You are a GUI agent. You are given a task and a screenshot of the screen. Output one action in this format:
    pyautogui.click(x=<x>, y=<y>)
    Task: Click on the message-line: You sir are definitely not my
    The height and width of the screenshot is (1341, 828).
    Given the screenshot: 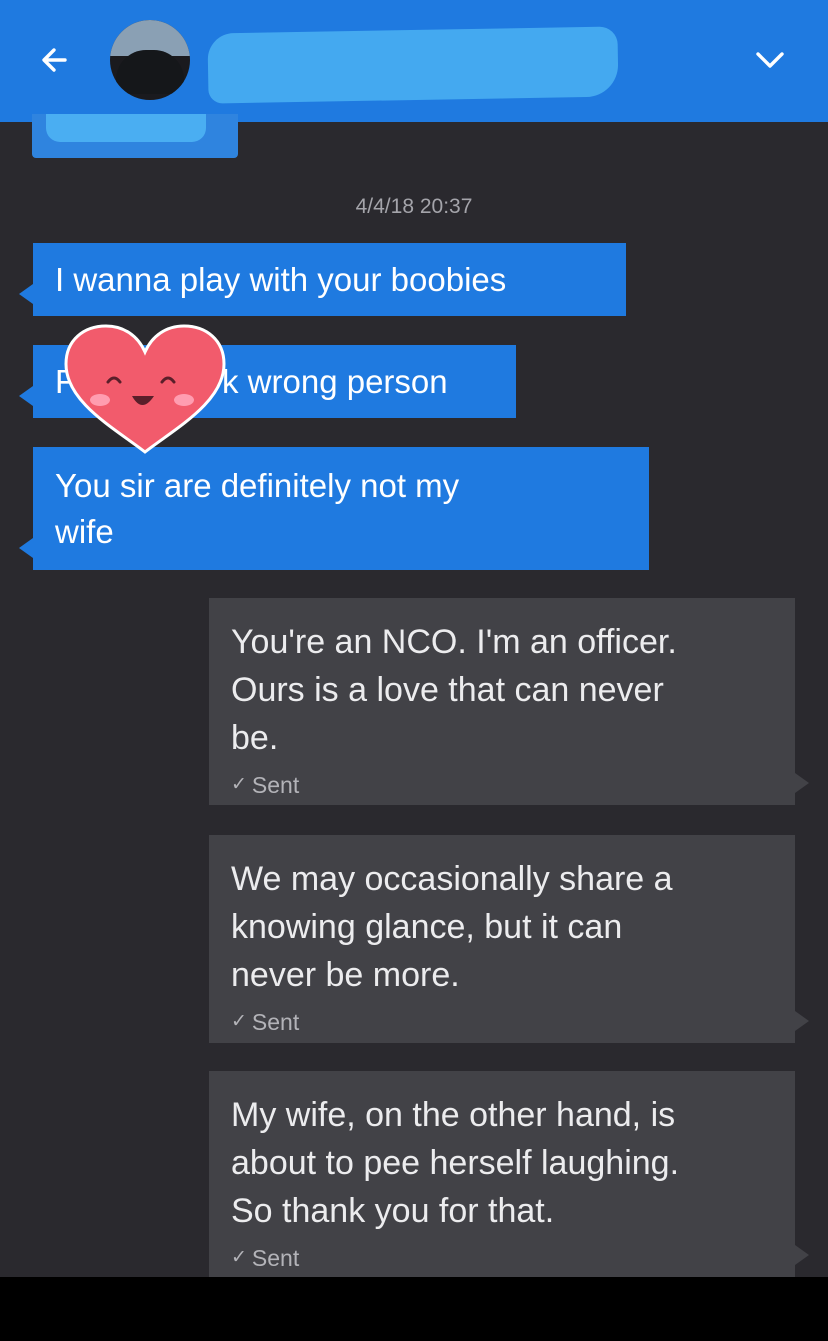 What is the action you would take?
    pyautogui.click(x=257, y=485)
    